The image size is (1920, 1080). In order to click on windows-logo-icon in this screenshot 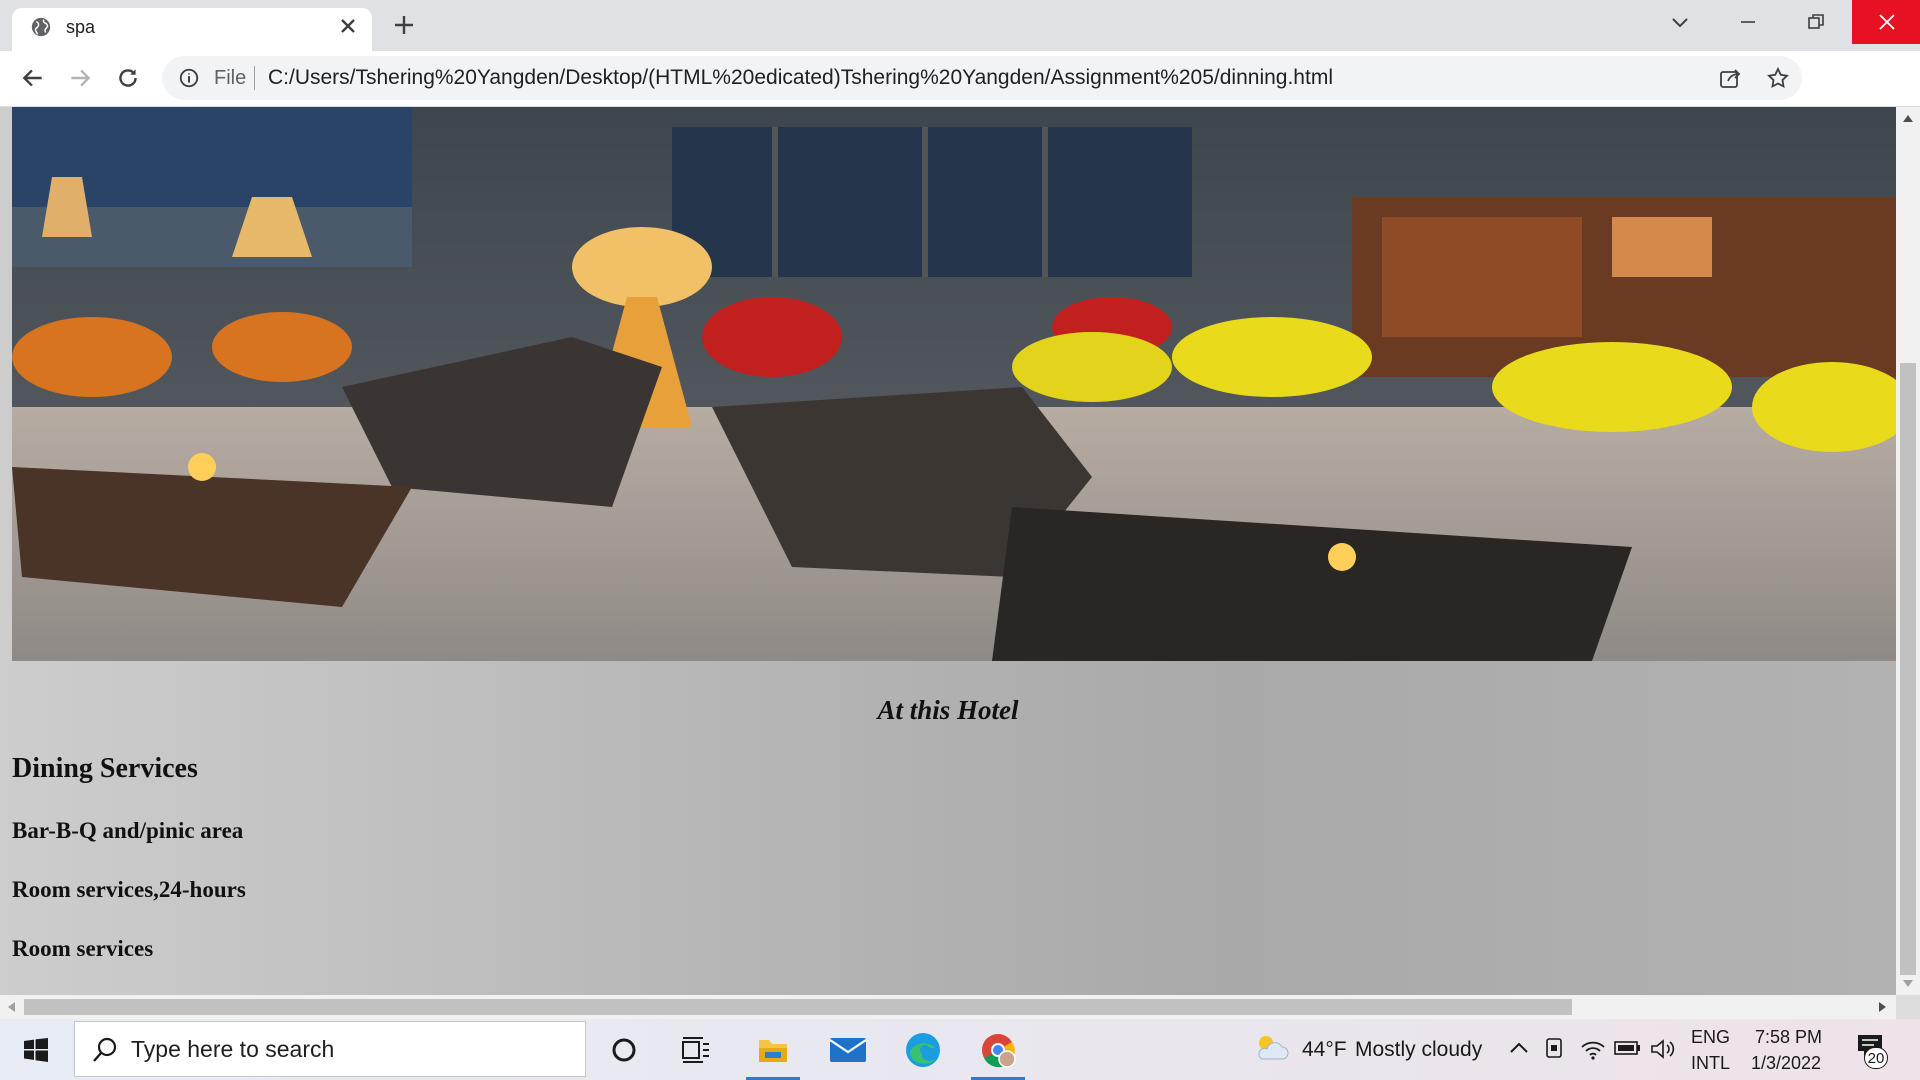, I will do `click(36, 1049)`.